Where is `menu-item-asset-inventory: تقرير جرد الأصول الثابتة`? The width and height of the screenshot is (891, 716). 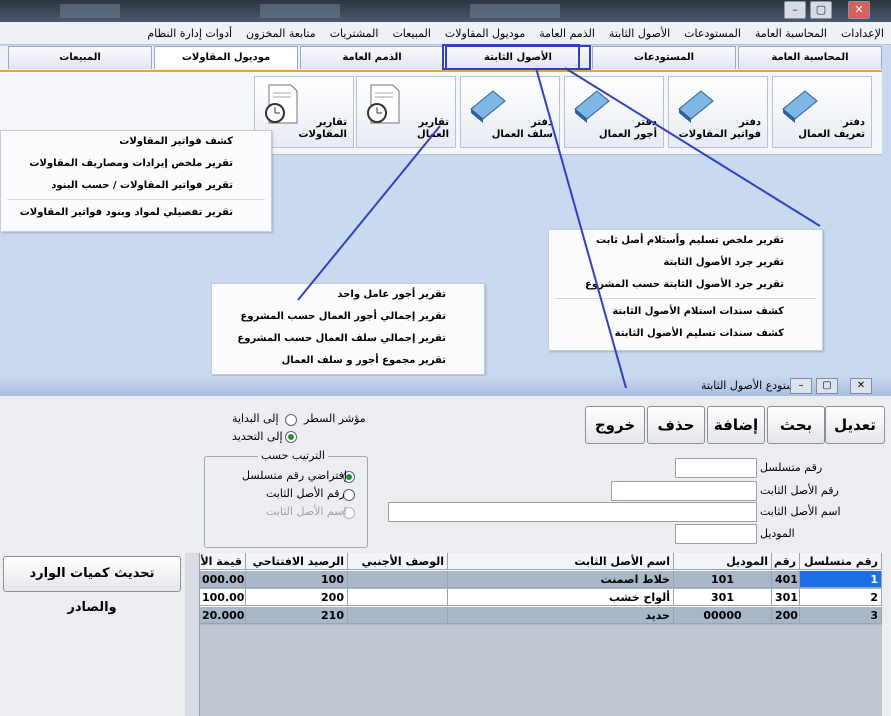
menu-item-asset-inventory: تقرير جرد الأصول الثابتة is located at coordinates (685, 263).